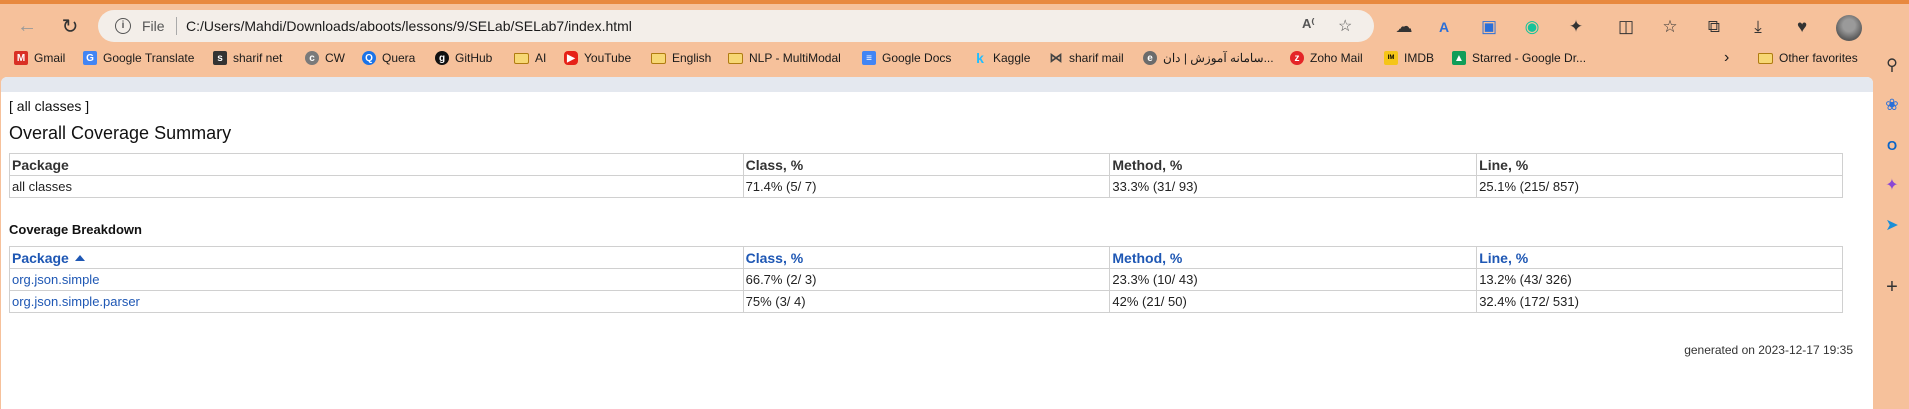  I want to click on bookmark-imdb: IM IMDB, so click(1409, 58).